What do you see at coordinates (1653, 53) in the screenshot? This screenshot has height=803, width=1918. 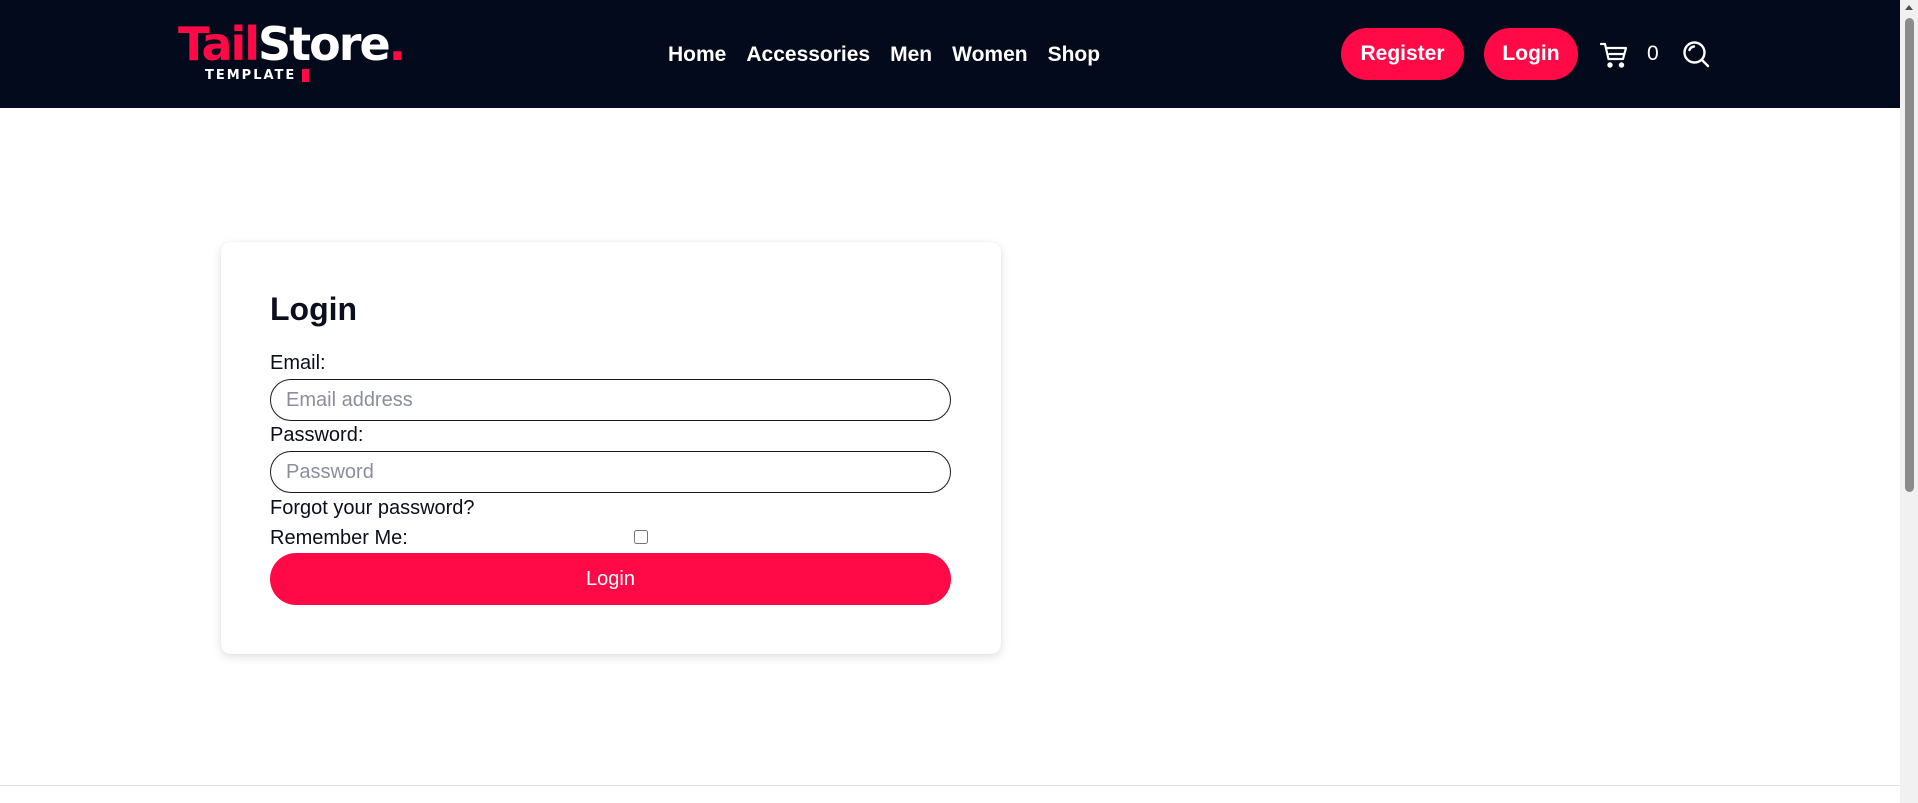 I see `cart-count: 0` at bounding box center [1653, 53].